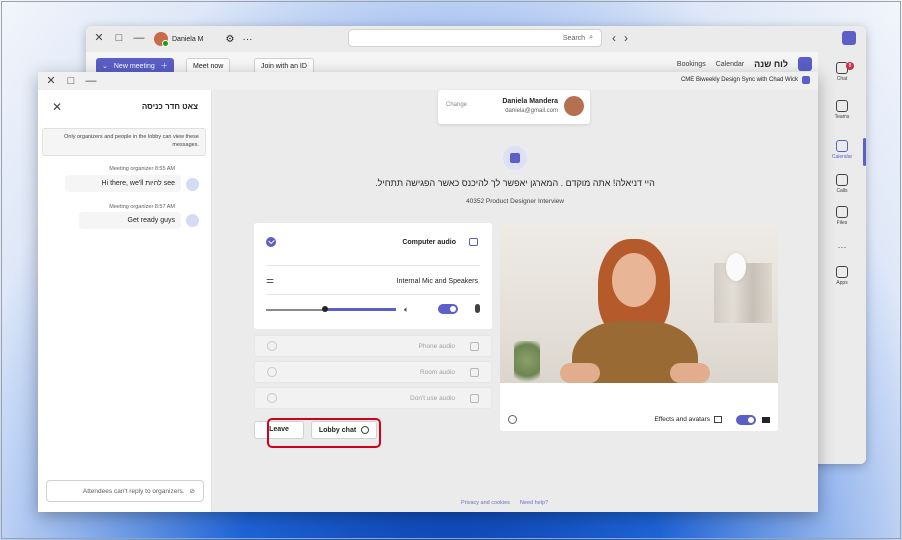 The image size is (902, 540). Describe the element at coordinates (842, 191) in the screenshot. I see `rail-label: Calls` at that location.